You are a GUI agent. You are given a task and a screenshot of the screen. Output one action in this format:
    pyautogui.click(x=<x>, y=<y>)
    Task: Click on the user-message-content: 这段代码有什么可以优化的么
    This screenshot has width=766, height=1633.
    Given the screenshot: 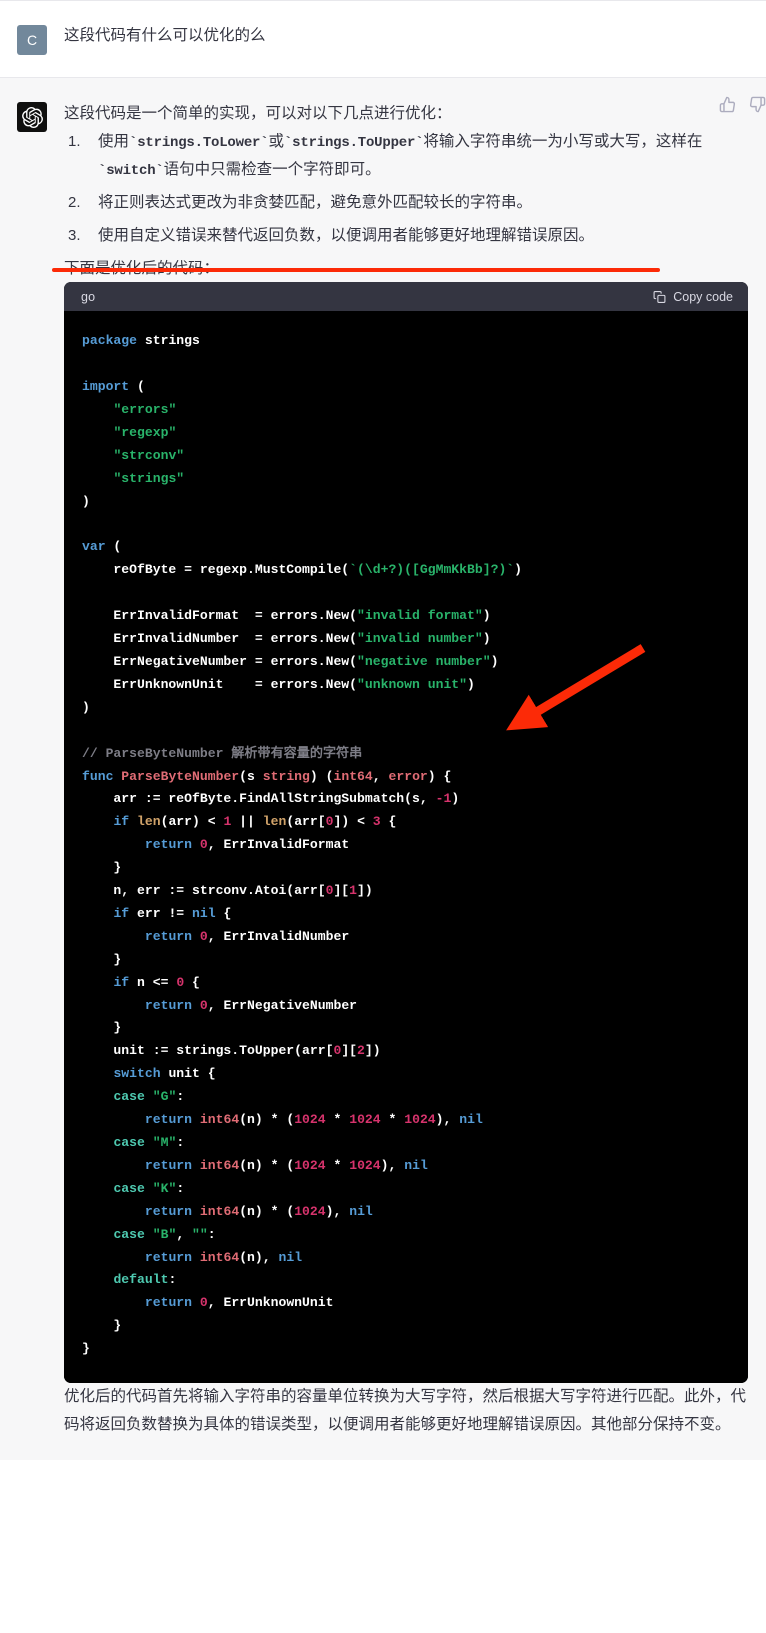 What is the action you would take?
    pyautogui.click(x=415, y=36)
    